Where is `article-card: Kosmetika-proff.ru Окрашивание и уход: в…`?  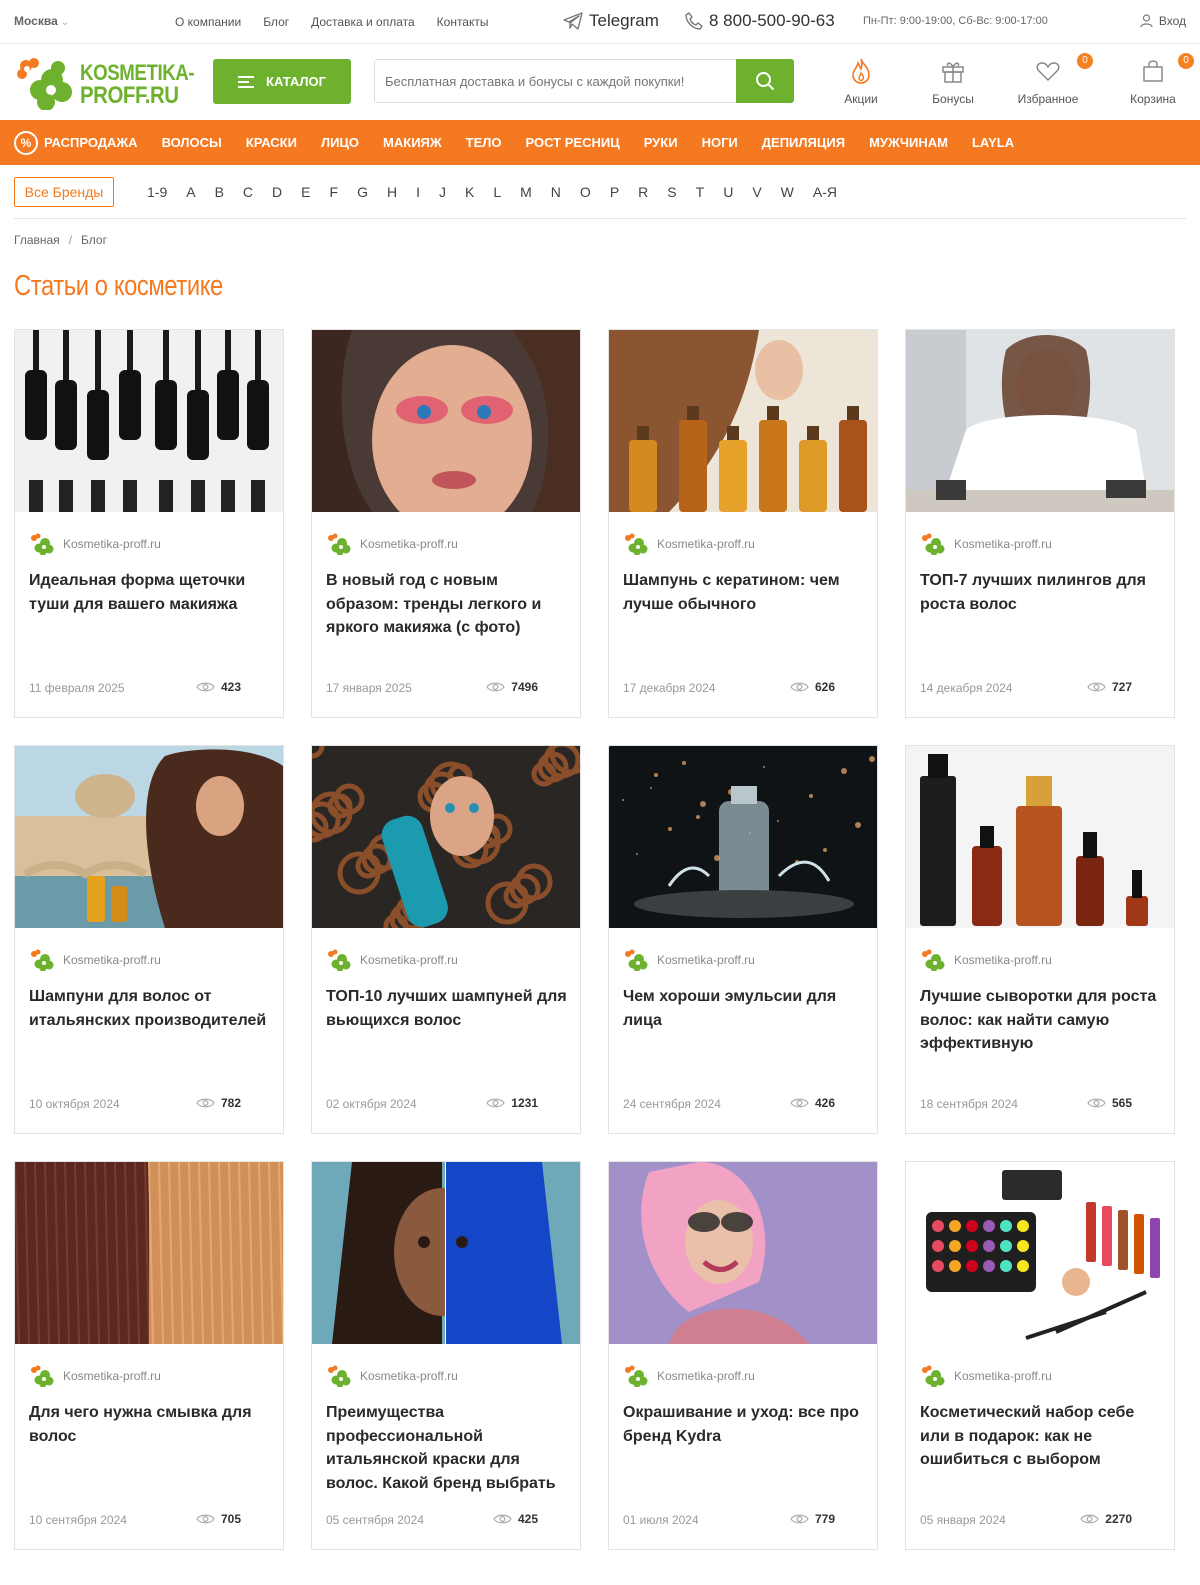 article-card: Kosmetika-proff.ru Окрашивание и уход: в… is located at coordinates (743, 1355).